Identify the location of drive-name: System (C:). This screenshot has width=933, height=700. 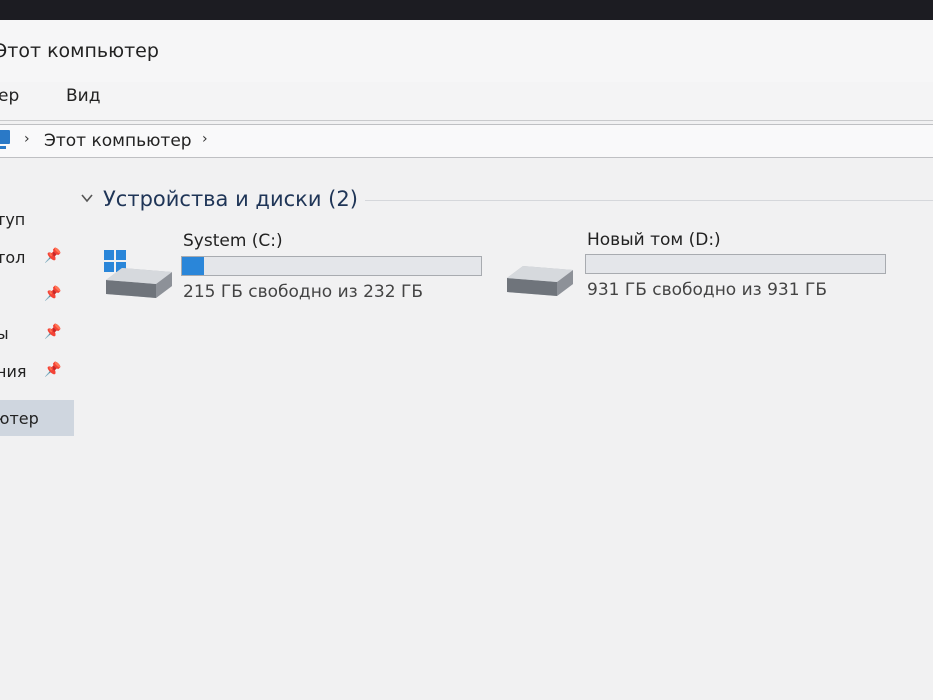
(233, 241).